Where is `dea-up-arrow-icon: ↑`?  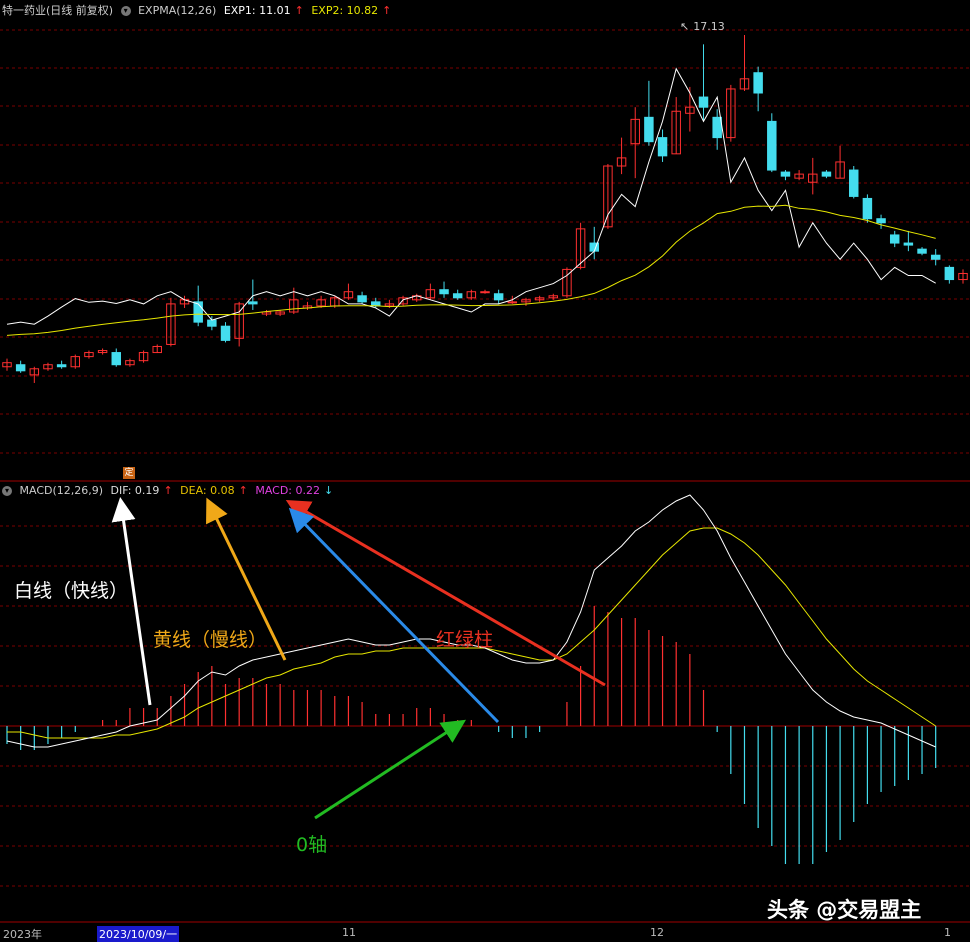 dea-up-arrow-icon: ↑ is located at coordinates (243, 490).